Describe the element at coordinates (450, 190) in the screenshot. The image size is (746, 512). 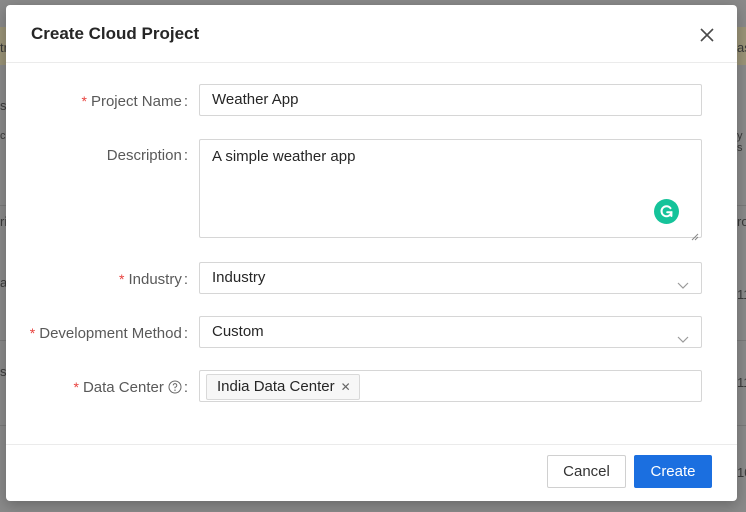
I see `description-textarea: A simple weather app` at that location.